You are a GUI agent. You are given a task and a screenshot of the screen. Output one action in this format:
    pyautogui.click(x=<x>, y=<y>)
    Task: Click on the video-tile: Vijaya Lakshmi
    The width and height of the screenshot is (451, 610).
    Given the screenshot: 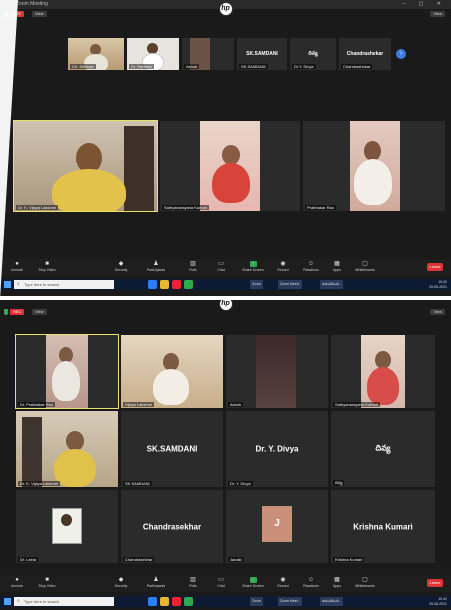 What is the action you would take?
    pyautogui.click(x=172, y=371)
    